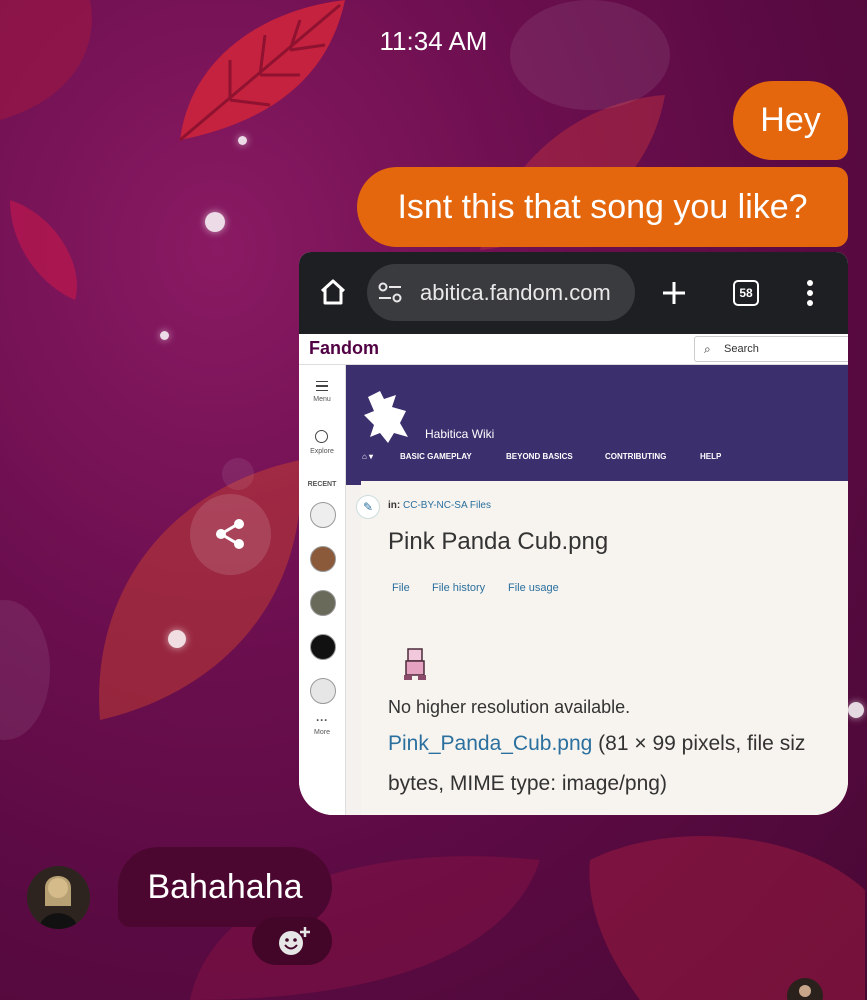 The width and height of the screenshot is (867, 1000). I want to click on no-higher-resolution: No higher resolution available., so click(509, 707).